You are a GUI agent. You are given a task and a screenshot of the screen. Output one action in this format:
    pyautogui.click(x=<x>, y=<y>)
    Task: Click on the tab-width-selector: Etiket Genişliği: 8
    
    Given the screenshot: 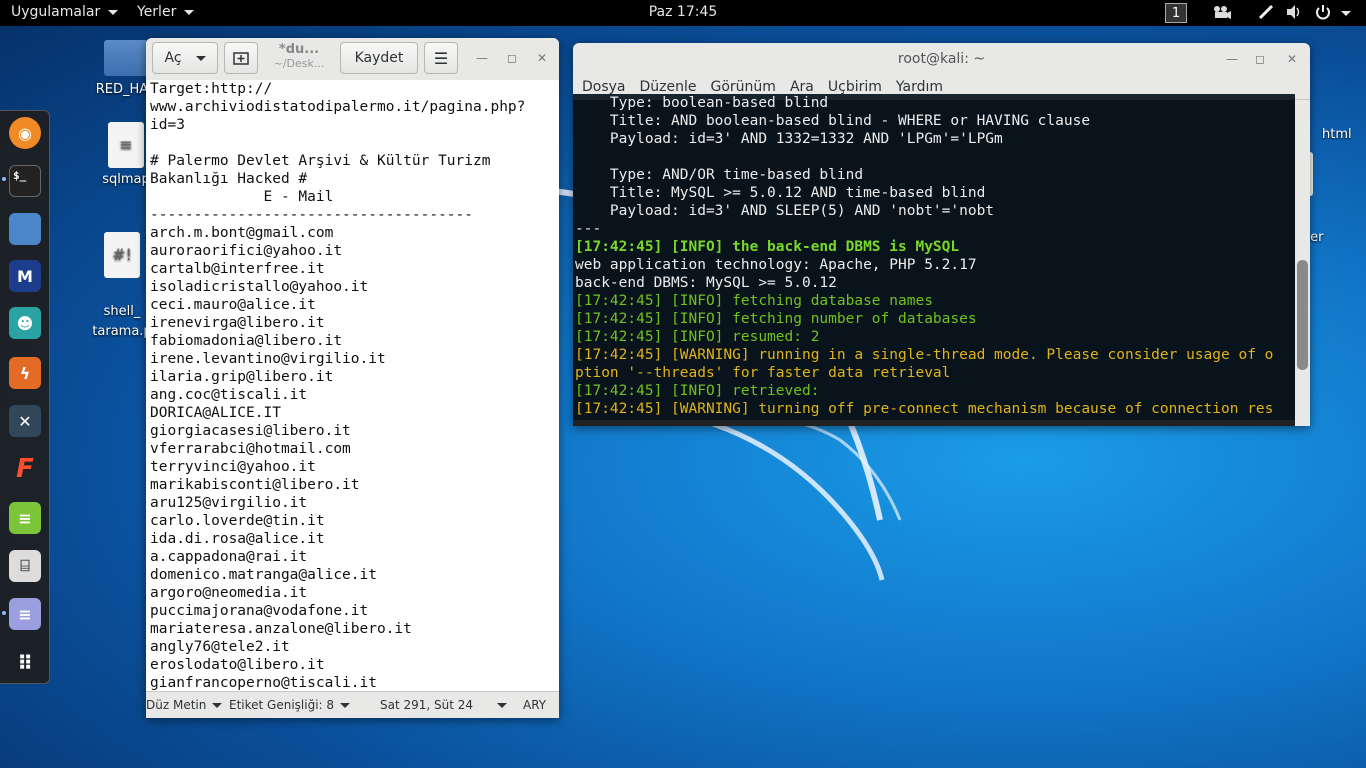 What is the action you would take?
    pyautogui.click(x=290, y=705)
    